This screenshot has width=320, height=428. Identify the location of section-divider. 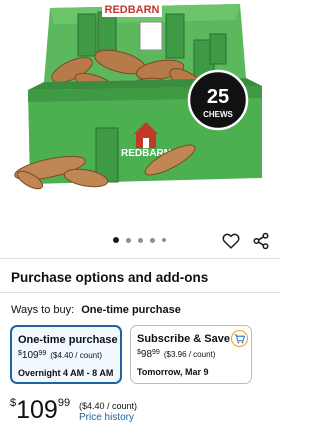
(140, 292).